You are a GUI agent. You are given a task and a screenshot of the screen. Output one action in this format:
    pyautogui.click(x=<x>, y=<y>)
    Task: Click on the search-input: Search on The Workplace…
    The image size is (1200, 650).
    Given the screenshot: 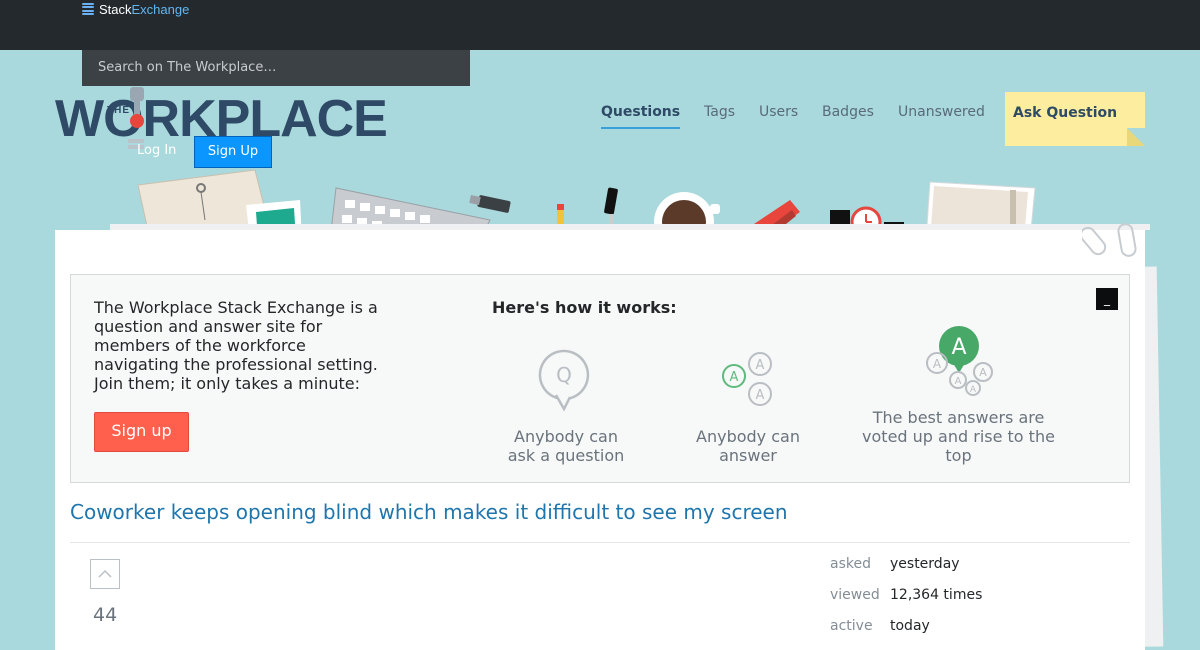 What is the action you would take?
    pyautogui.click(x=276, y=68)
    